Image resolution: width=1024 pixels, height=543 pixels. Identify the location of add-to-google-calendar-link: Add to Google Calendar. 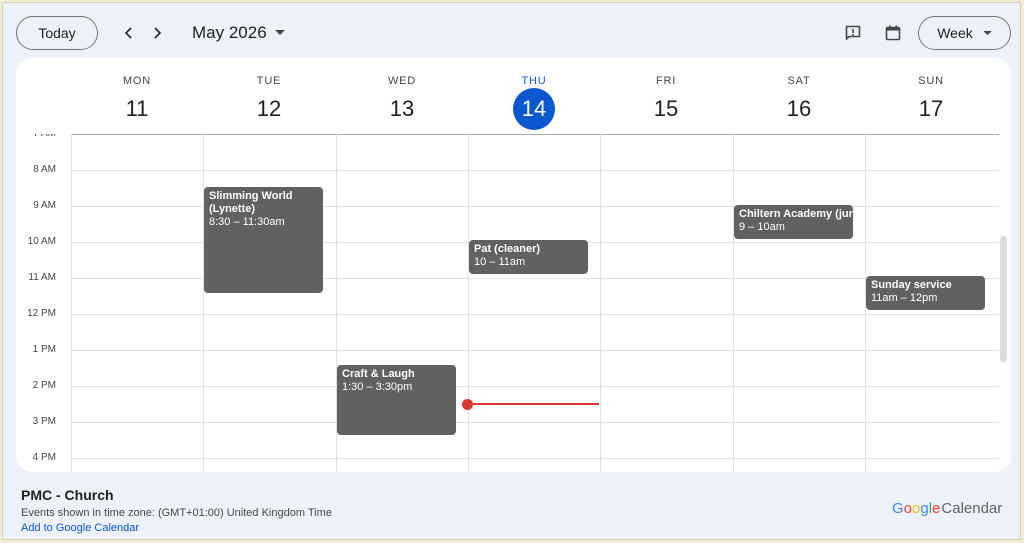
(80, 528).